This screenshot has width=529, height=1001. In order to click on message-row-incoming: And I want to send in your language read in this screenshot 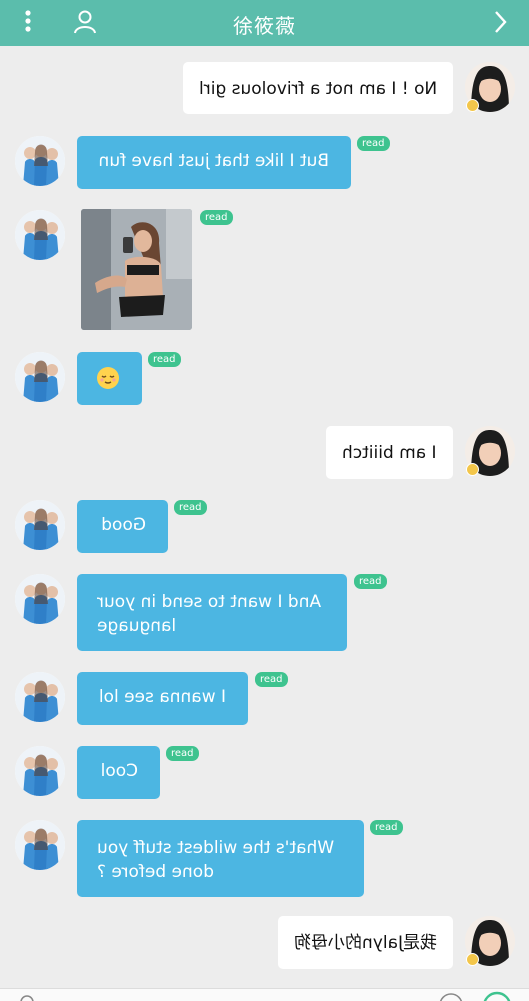, I will do `click(264, 612)`.